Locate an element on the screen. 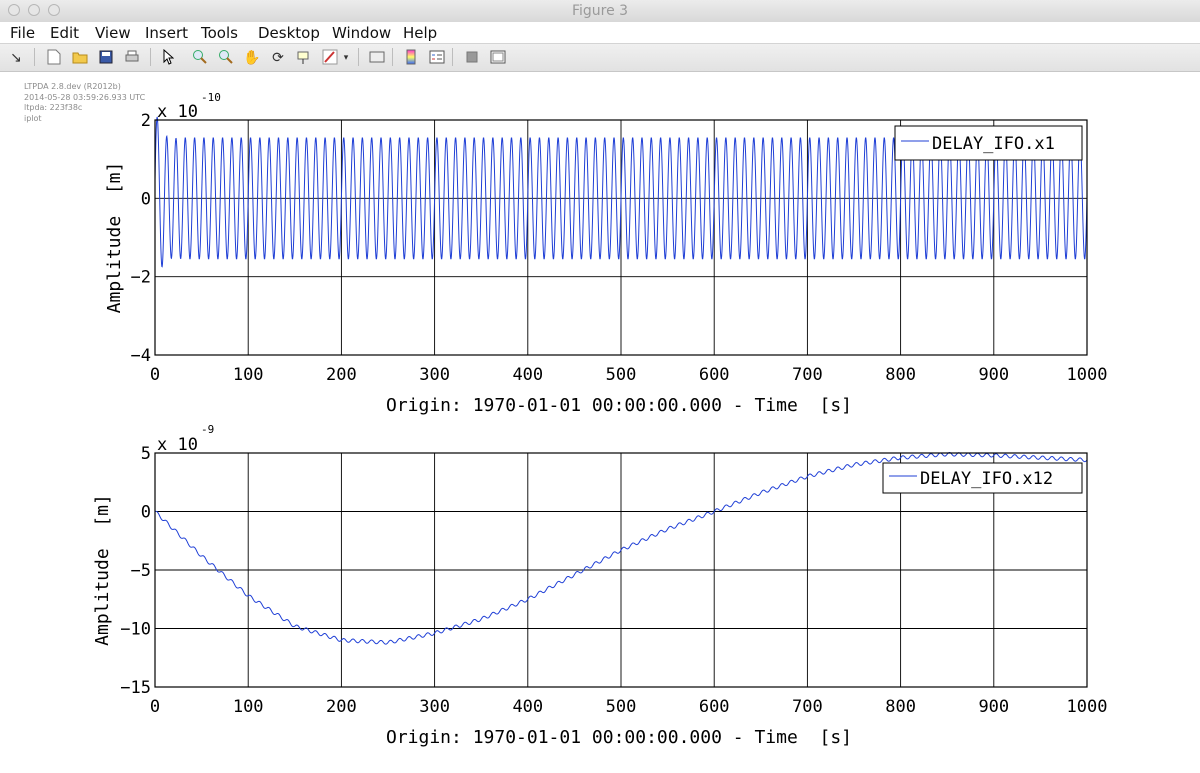  y-tick-label: −4 is located at coordinates (141, 356).